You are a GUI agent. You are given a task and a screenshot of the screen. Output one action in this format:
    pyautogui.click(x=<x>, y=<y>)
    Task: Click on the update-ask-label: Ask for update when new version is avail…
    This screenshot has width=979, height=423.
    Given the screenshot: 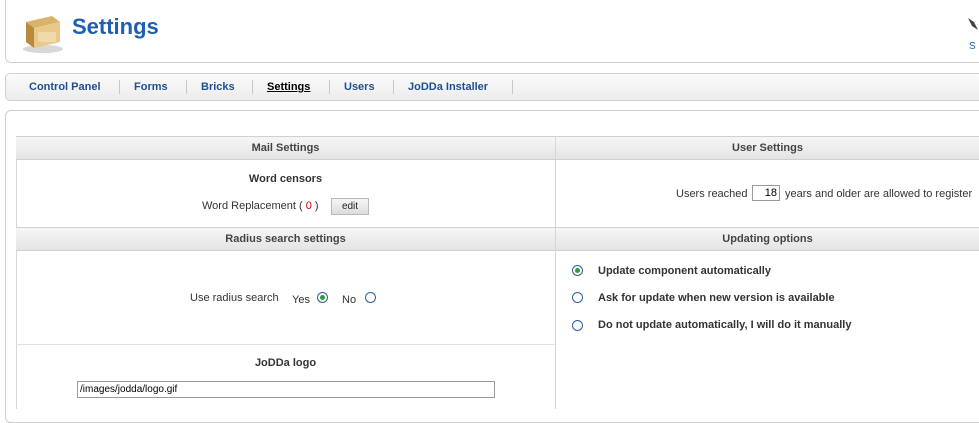 What is the action you would take?
    pyautogui.click(x=716, y=298)
    